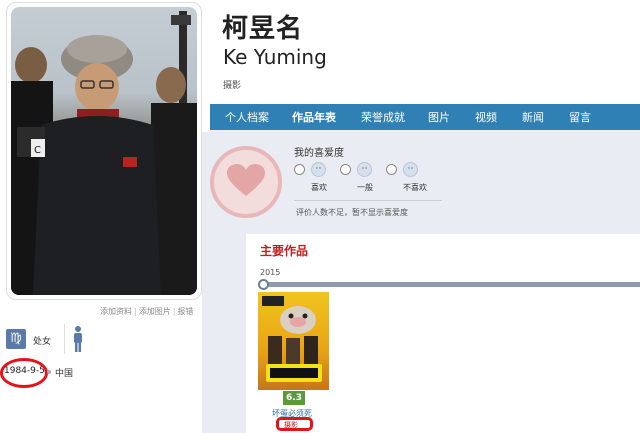 Image resolution: width=640 pixels, height=433 pixels. I want to click on profile-nav-bar: 个人档案 作品年表 荣誉成就 图片 视频 新闻 留言, so click(425, 118).